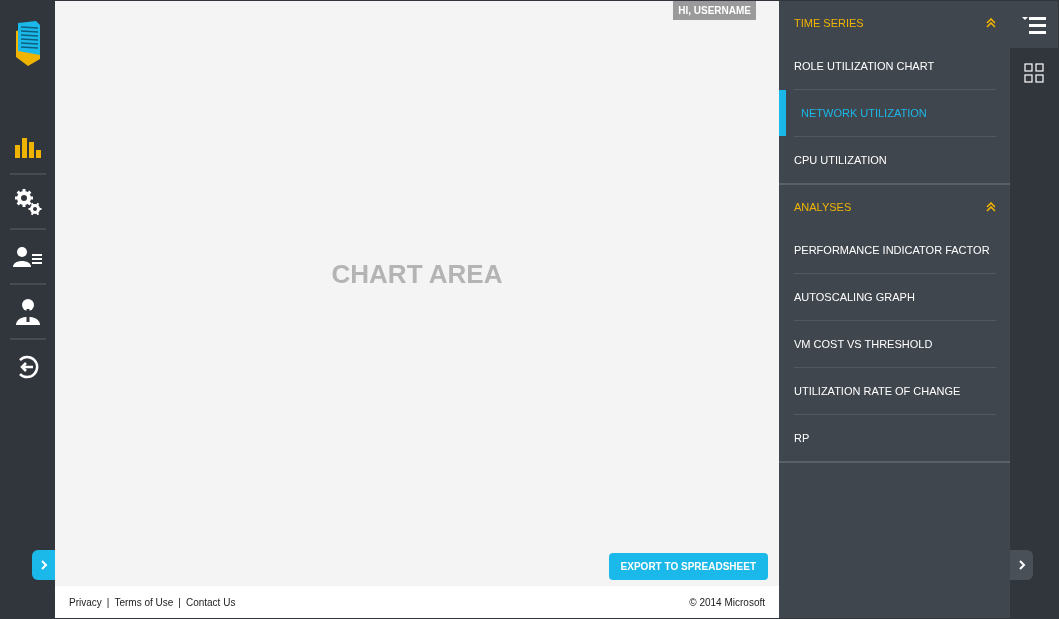 The height and width of the screenshot is (619, 1059). What do you see at coordinates (894, 297) in the screenshot?
I see `menu-item: AUTOSCALING GRAPH` at bounding box center [894, 297].